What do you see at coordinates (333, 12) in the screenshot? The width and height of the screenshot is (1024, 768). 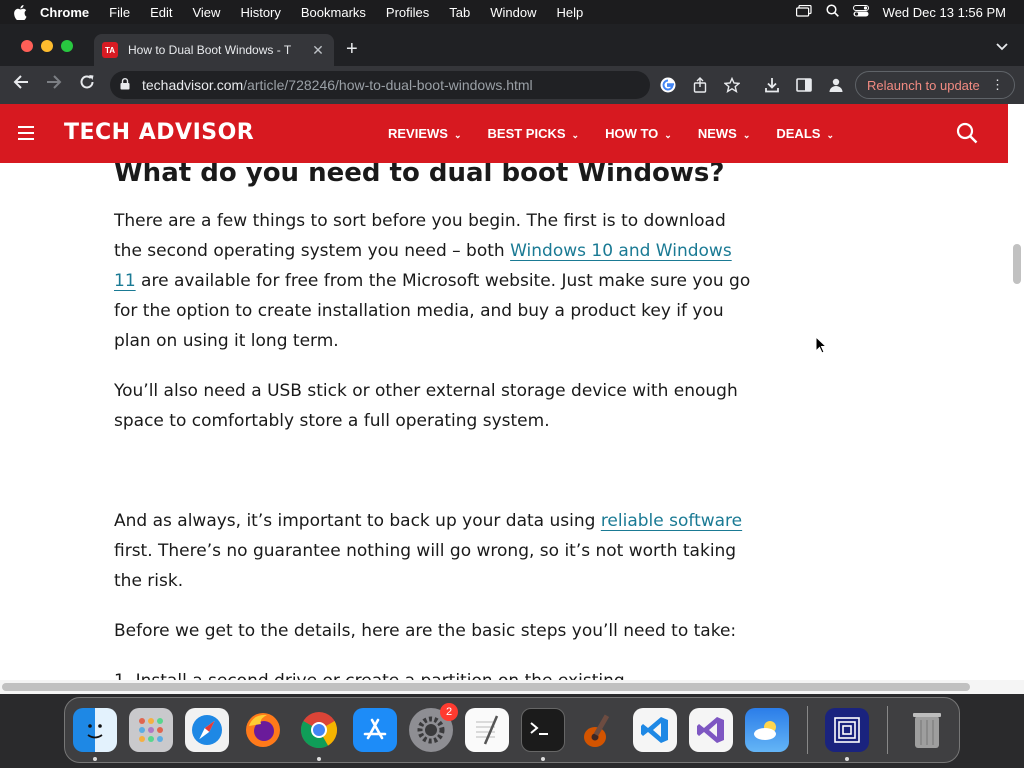 I see `menu-bookmarks: Bookmarks` at bounding box center [333, 12].